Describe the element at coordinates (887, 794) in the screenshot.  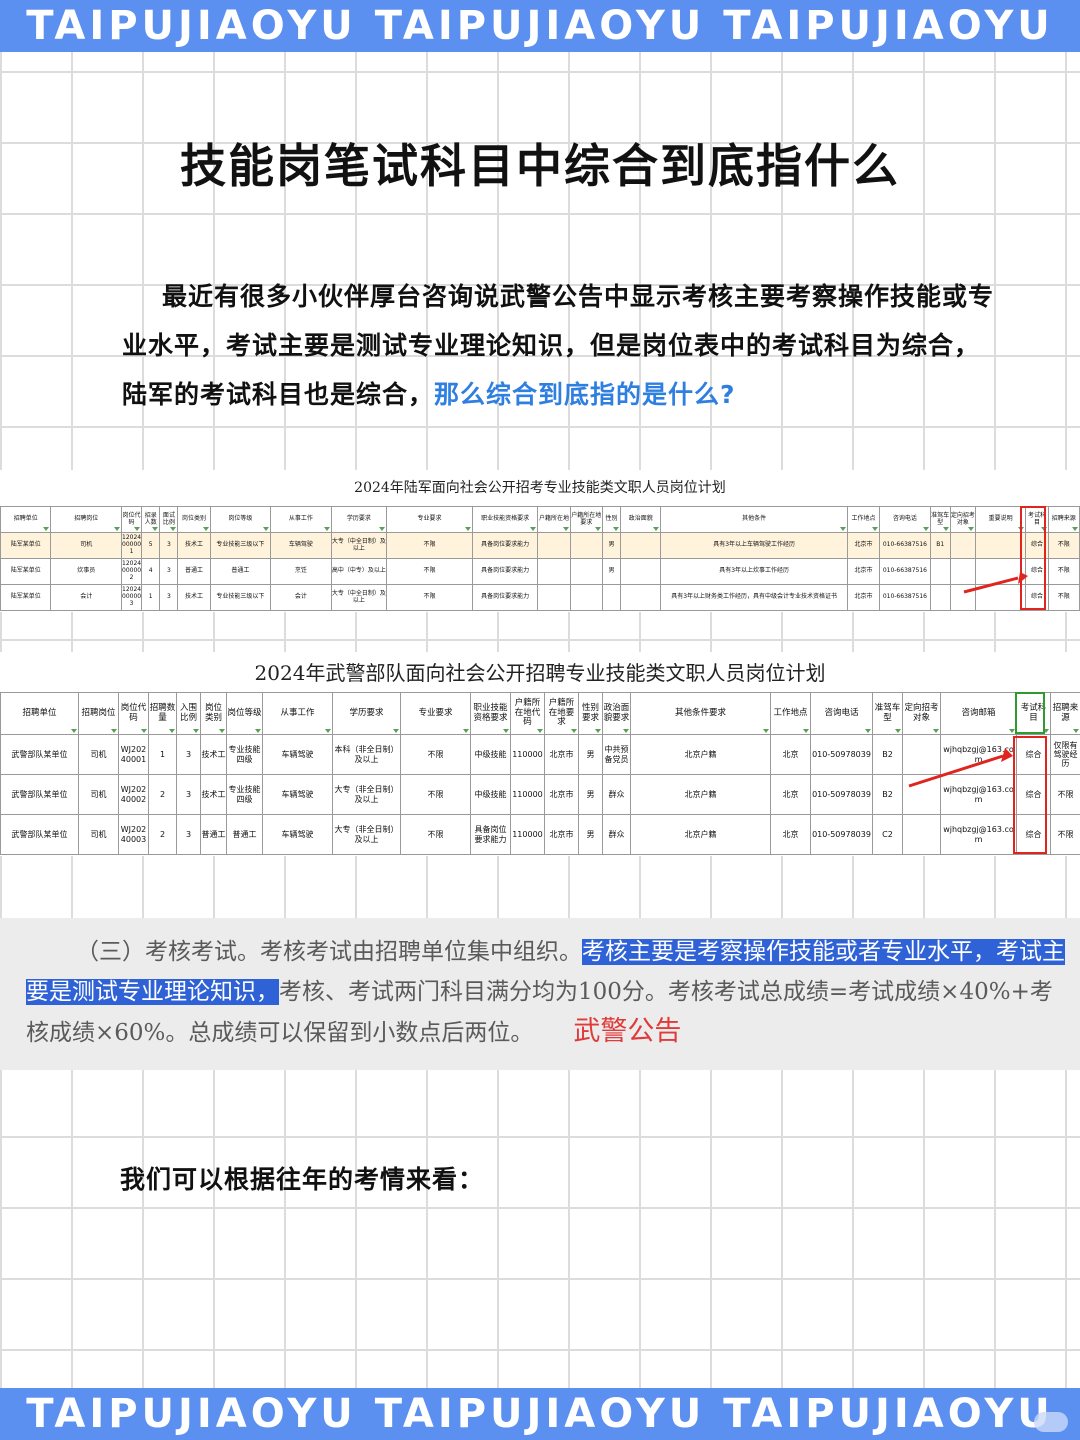
I see `wj-cell: B2` at that location.